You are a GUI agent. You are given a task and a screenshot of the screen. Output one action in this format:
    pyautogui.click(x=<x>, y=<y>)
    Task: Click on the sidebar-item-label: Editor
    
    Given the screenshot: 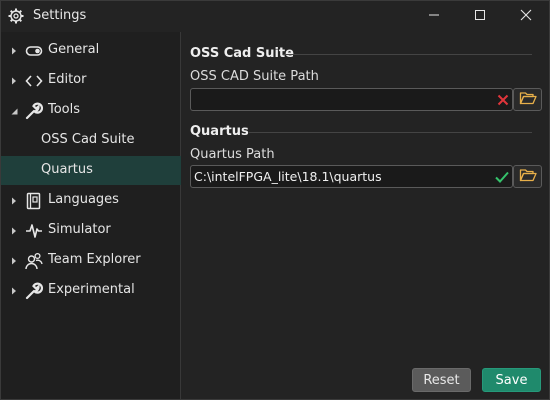 What is the action you would take?
    pyautogui.click(x=67, y=79)
    